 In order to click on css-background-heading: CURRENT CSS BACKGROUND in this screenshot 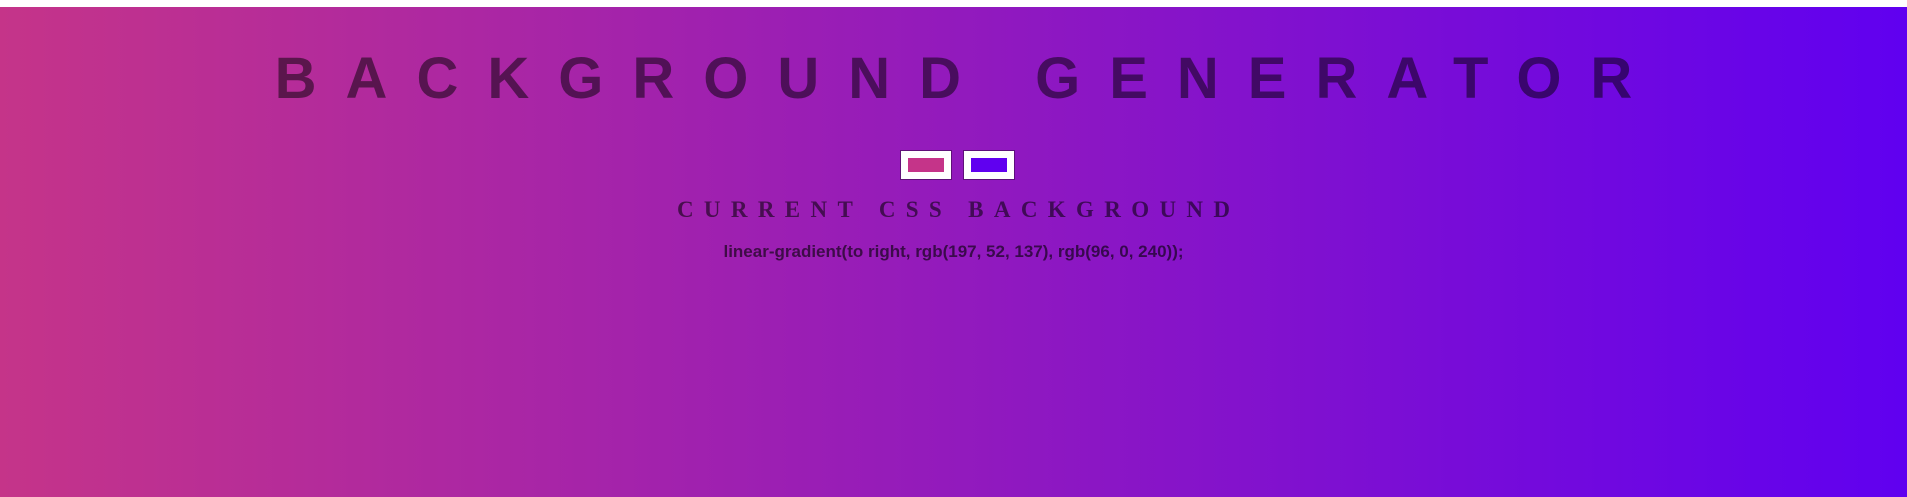, I will do `click(958, 209)`.